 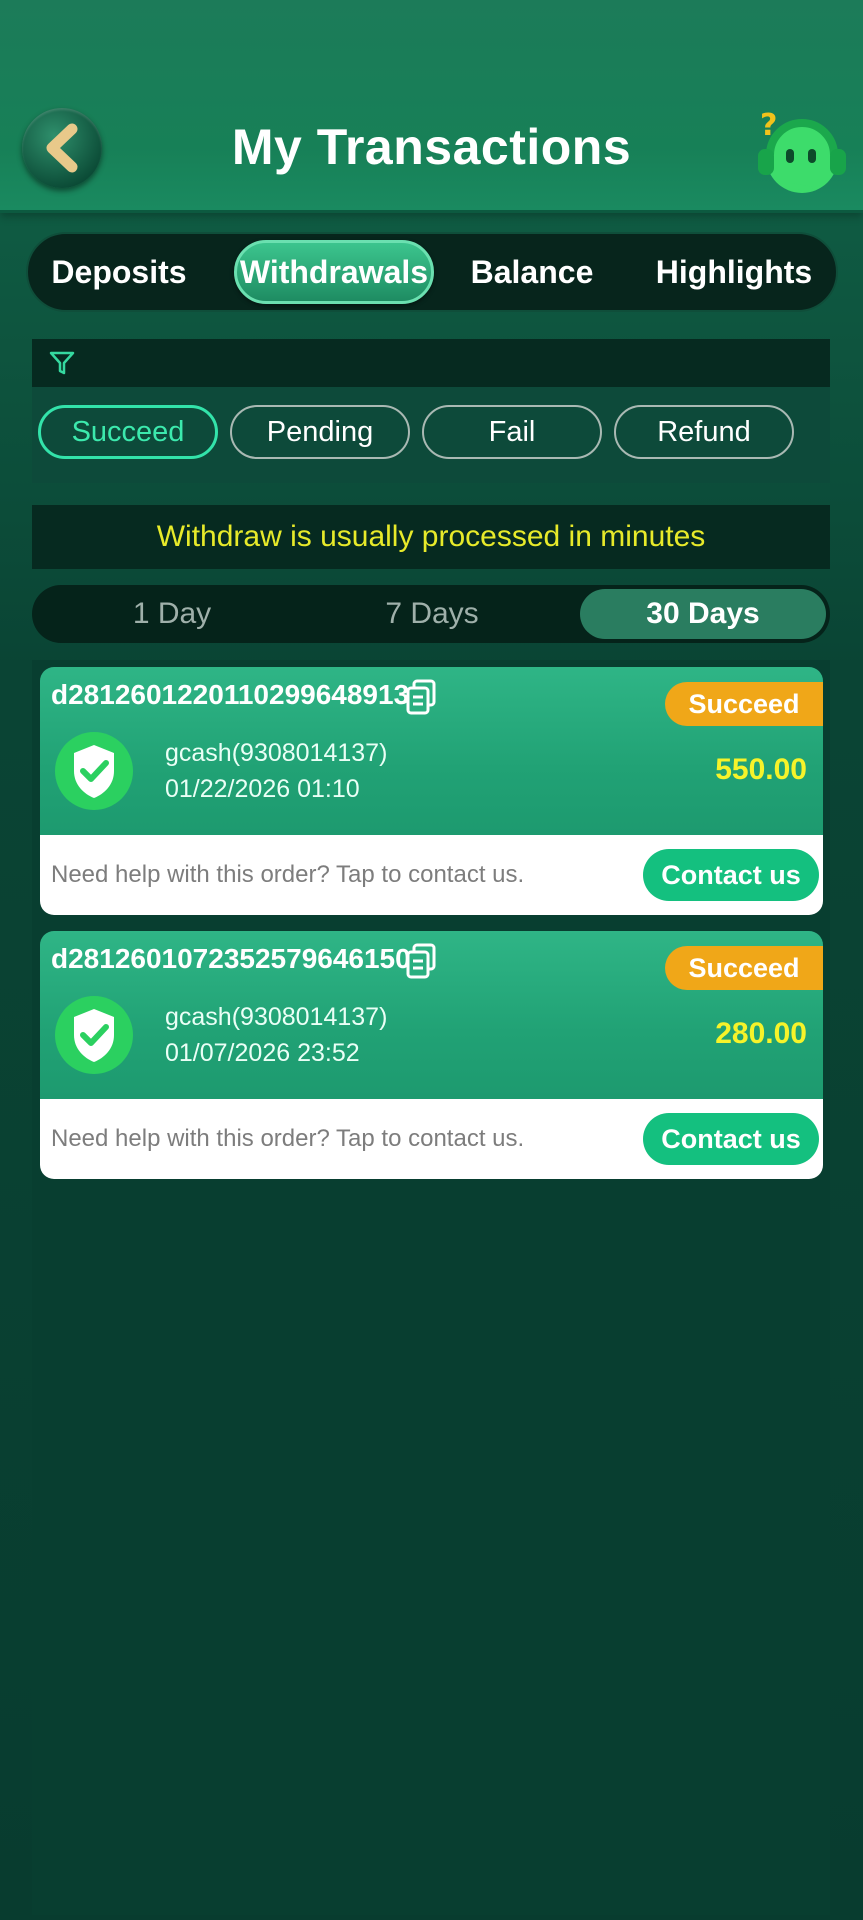 I want to click on support-mascot-icon: ?, so click(x=802, y=150).